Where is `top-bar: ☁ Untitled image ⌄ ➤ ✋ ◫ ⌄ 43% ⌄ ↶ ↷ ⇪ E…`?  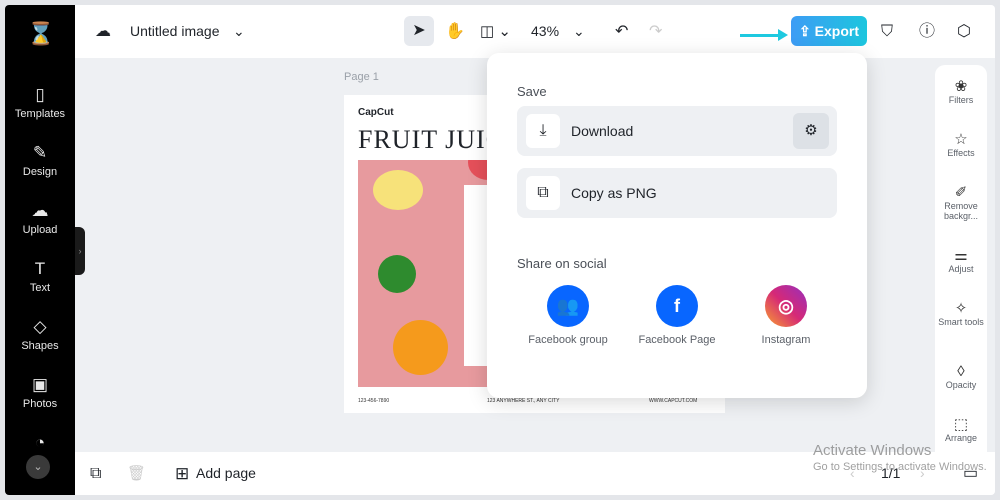 top-bar: ☁ Untitled image ⌄ ➤ ✋ ◫ ⌄ 43% ⌄ ↶ ↷ ⇪ E… is located at coordinates (535, 31).